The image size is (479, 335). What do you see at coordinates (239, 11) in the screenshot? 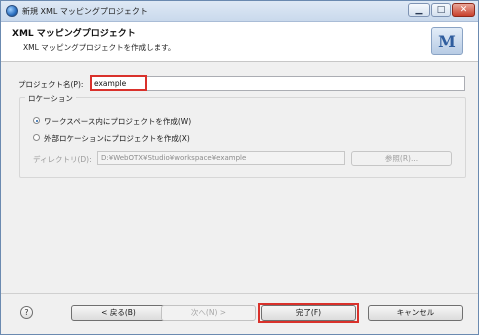
I see `title-bar: 新規 XML マッピングプロジェクト ▁ □ ✕` at bounding box center [239, 11].